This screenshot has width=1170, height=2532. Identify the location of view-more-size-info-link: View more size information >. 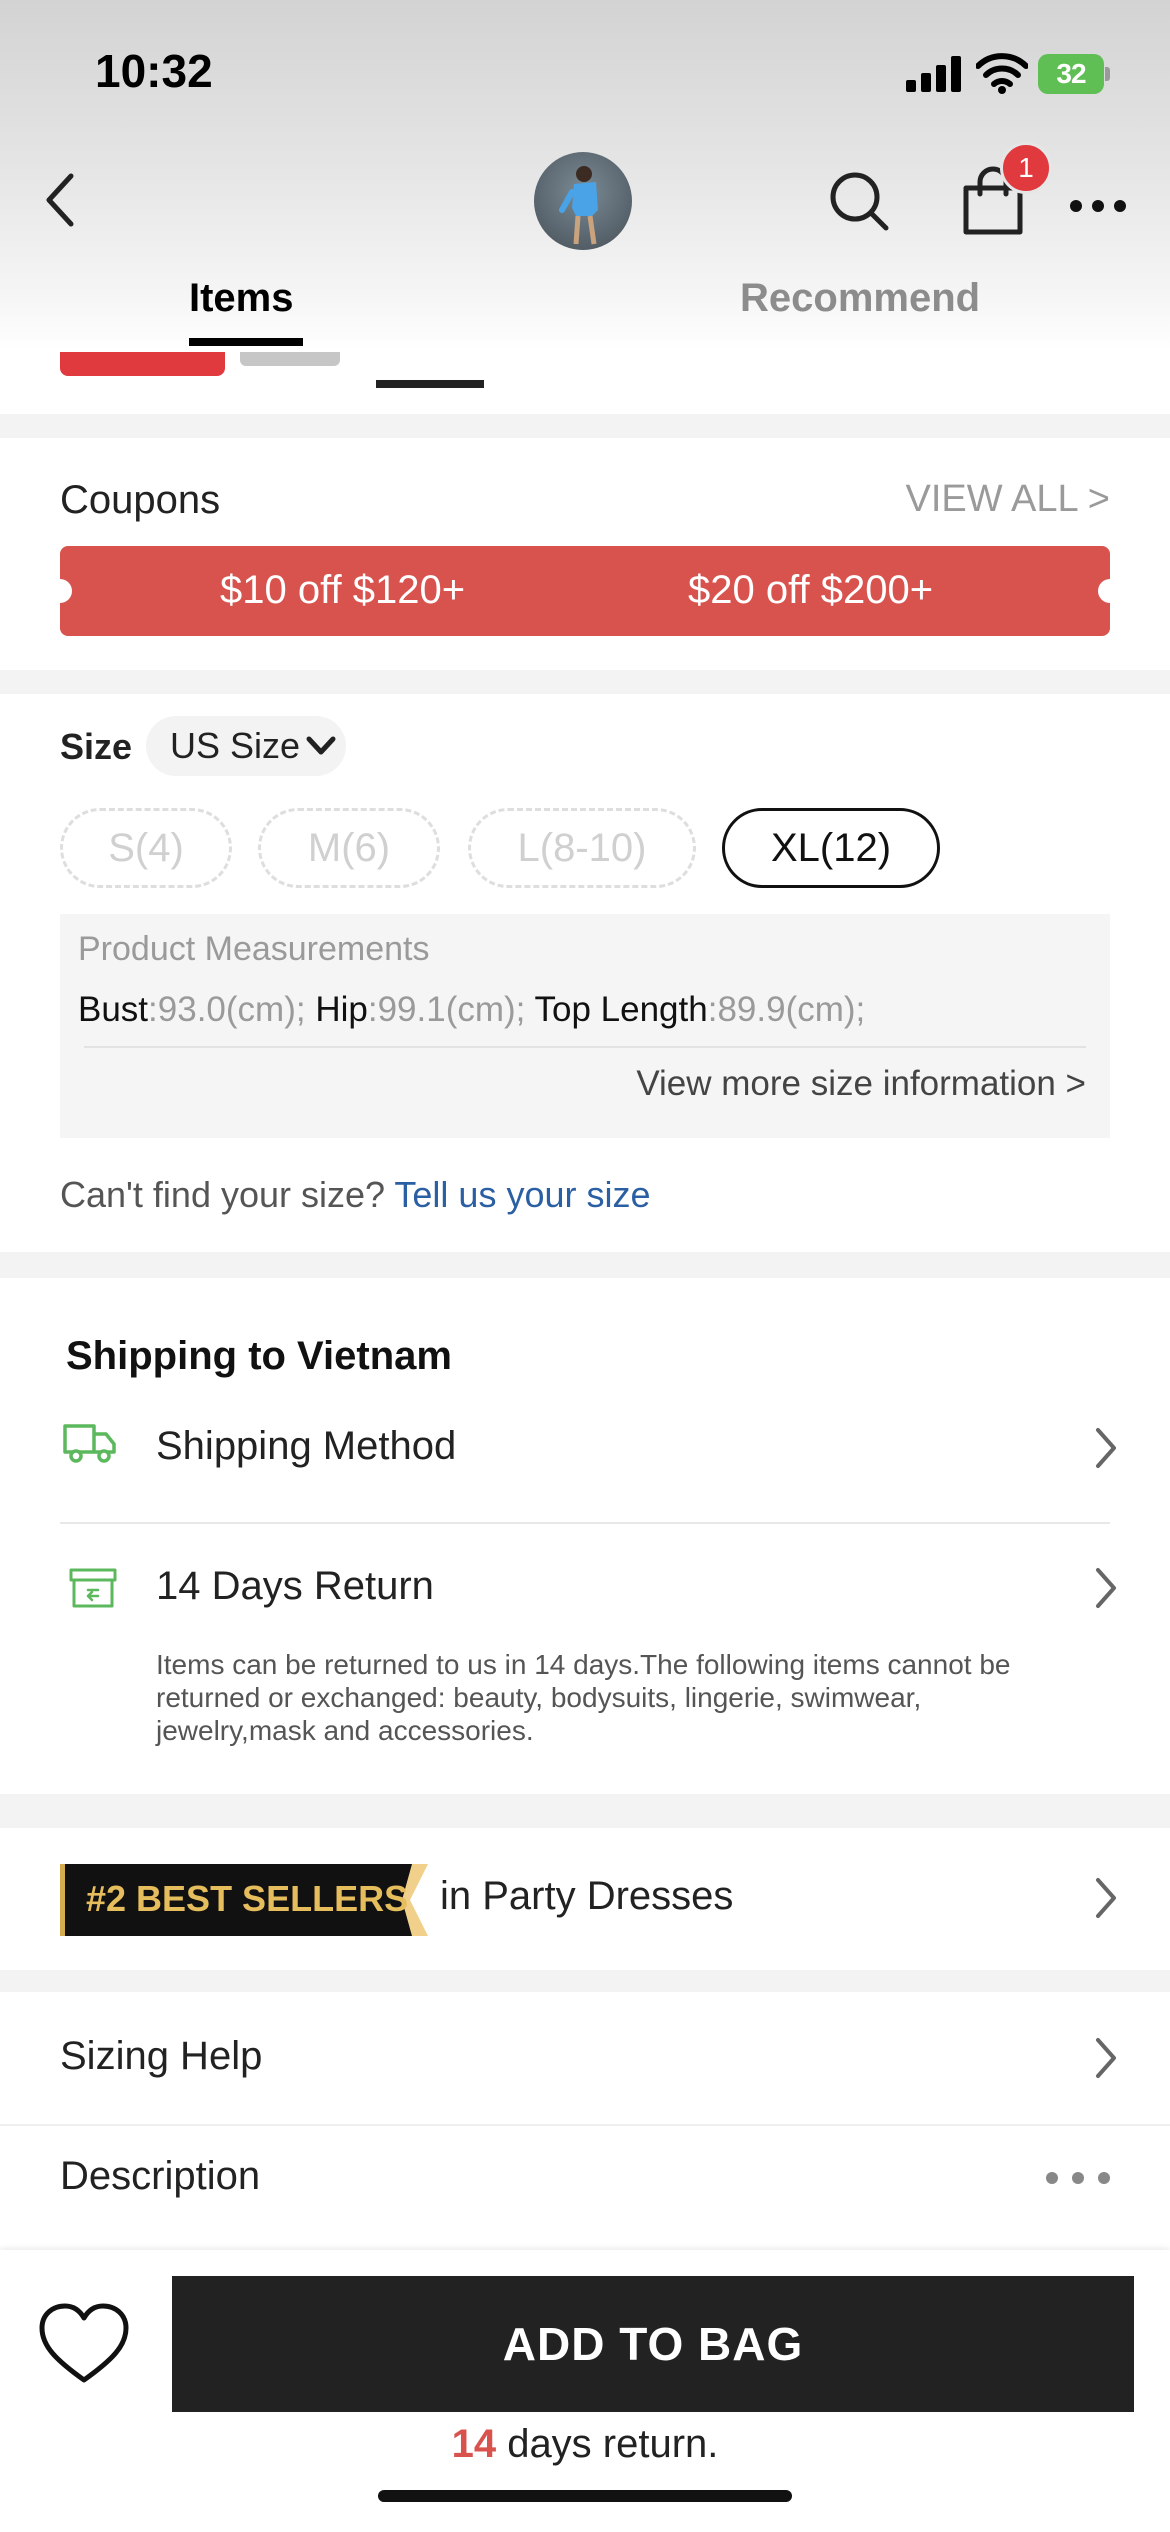
(861, 1084).